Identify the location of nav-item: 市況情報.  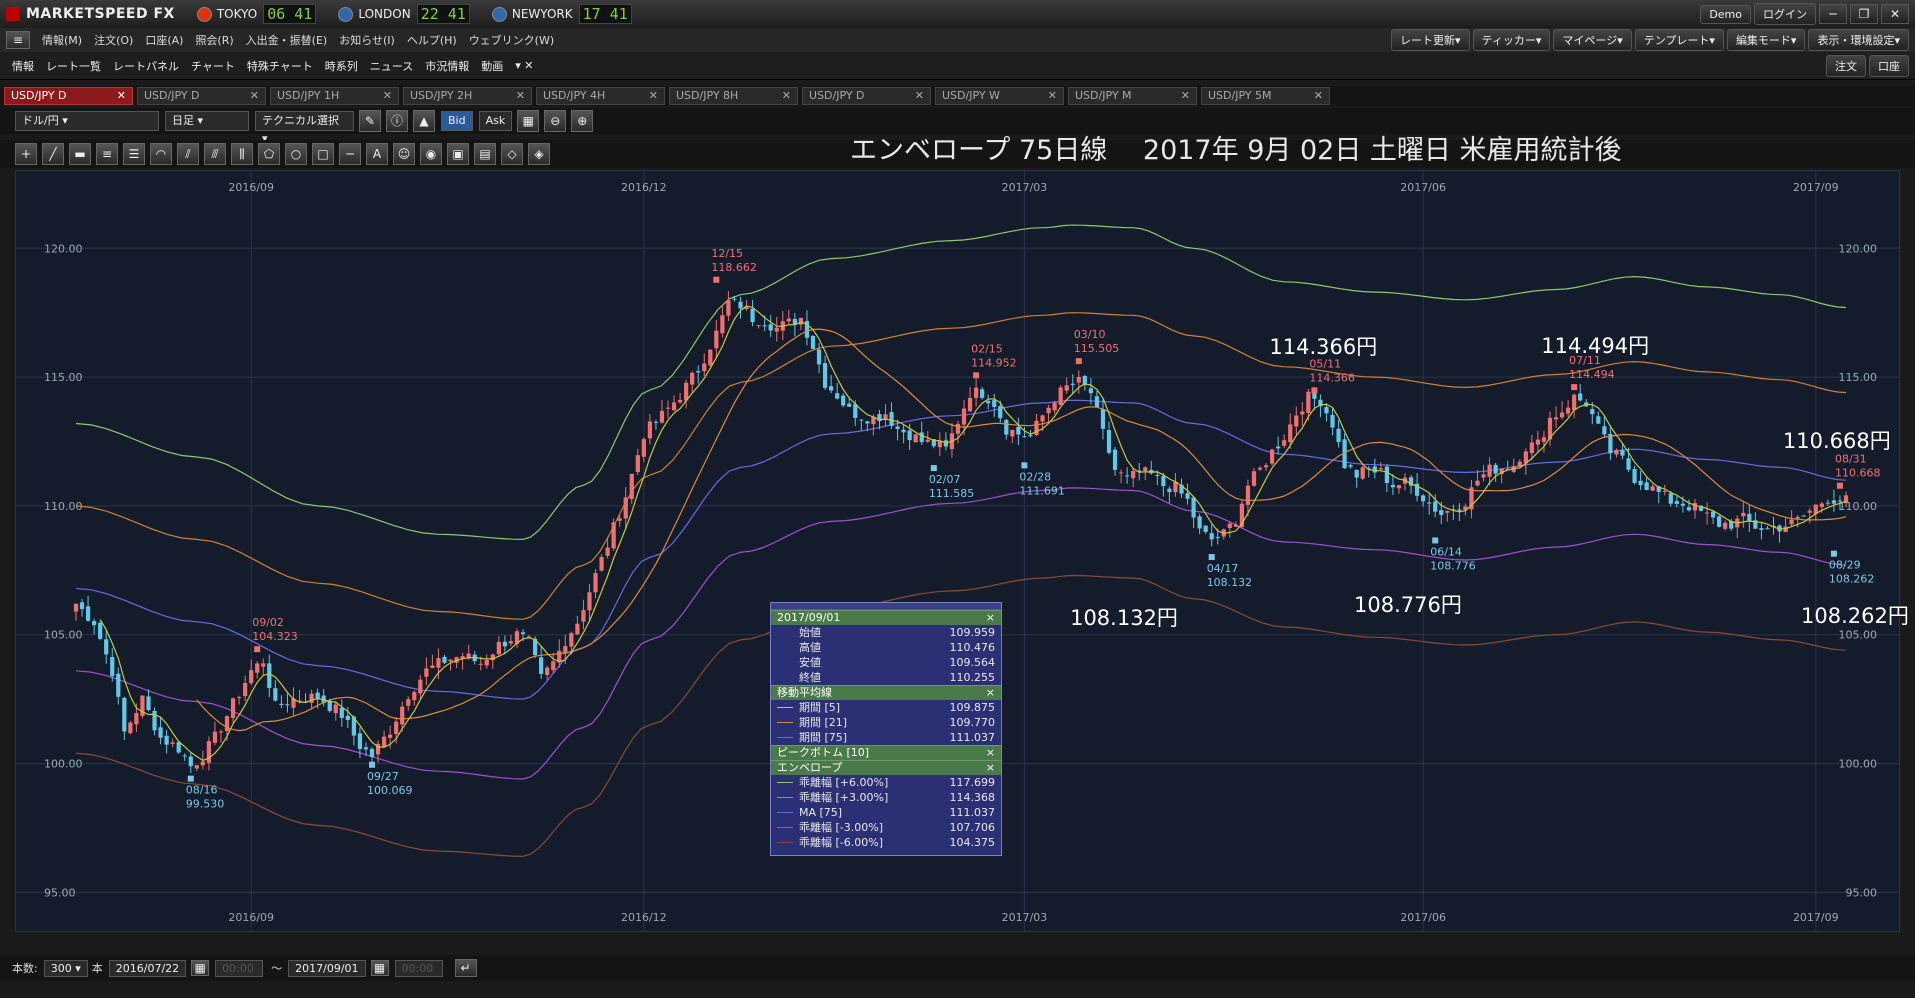
(447, 66).